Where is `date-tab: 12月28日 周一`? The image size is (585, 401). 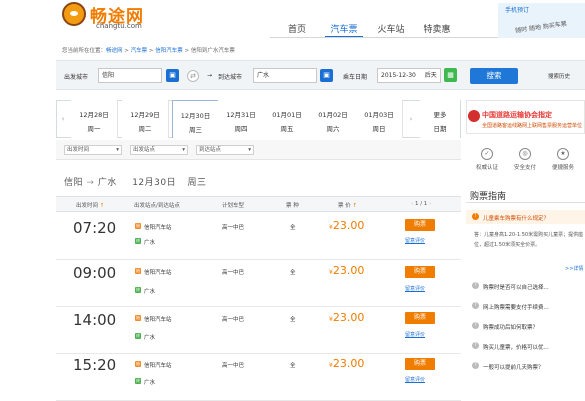 date-tab: 12月28日 周一 is located at coordinates (94, 119).